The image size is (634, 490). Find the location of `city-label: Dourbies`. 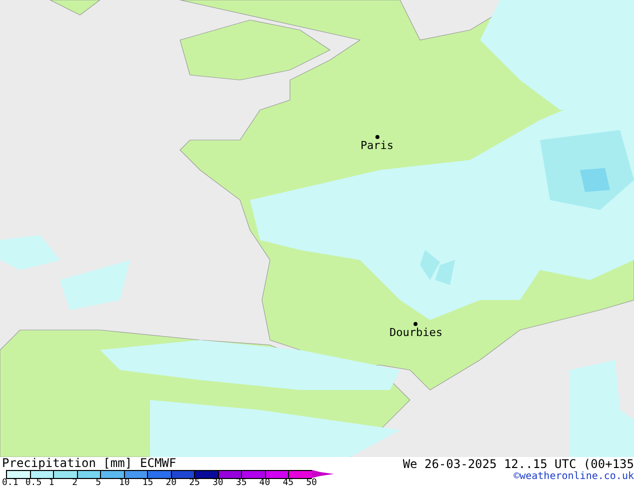

city-label: Dourbies is located at coordinates (416, 332).